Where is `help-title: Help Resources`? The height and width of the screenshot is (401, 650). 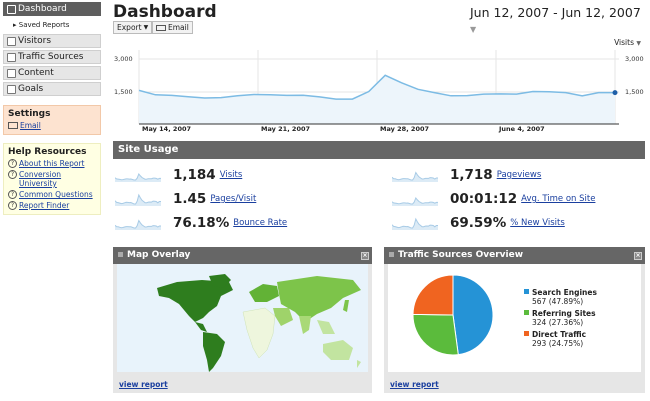 help-title: Help Resources is located at coordinates (47, 152).